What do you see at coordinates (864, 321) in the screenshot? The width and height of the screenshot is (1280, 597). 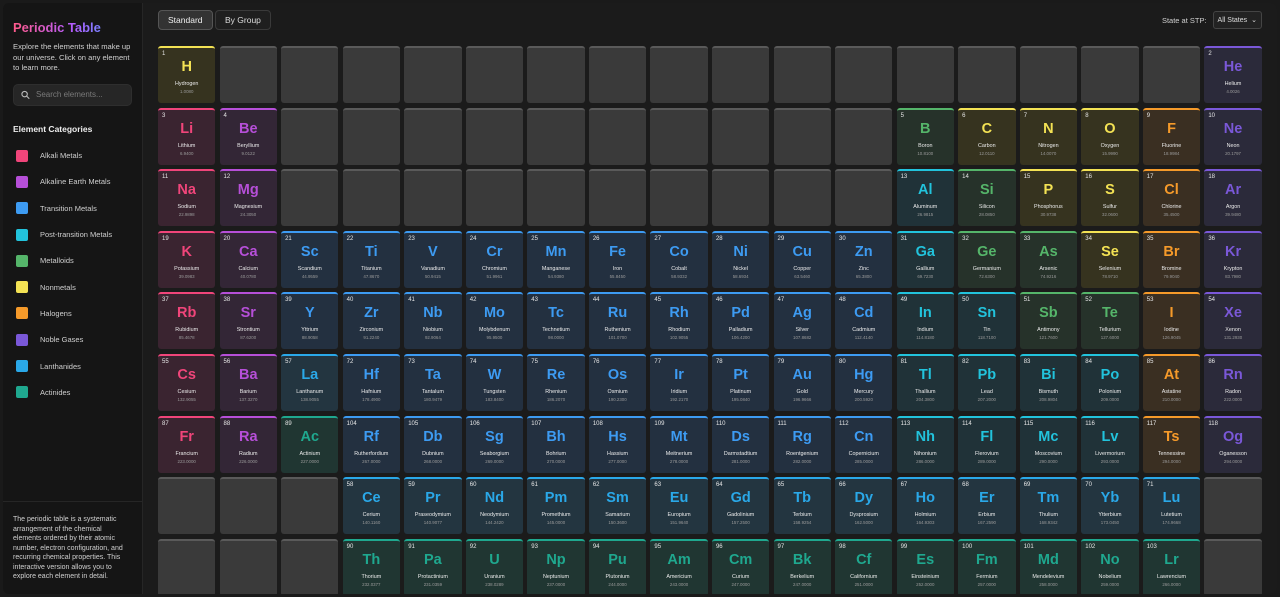 I see `element-cd: 48 Cd Cadmium 112.4140` at bounding box center [864, 321].